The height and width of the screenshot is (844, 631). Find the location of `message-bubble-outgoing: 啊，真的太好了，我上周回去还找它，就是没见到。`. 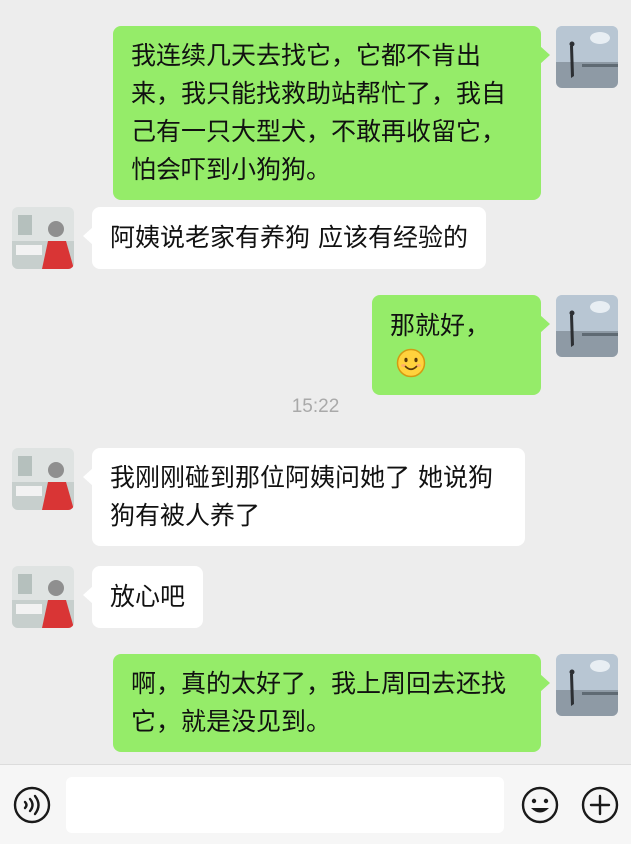

message-bubble-outgoing: 啊，真的太好了，我上周回去还找它，就是没见到。 is located at coordinates (331, 703).